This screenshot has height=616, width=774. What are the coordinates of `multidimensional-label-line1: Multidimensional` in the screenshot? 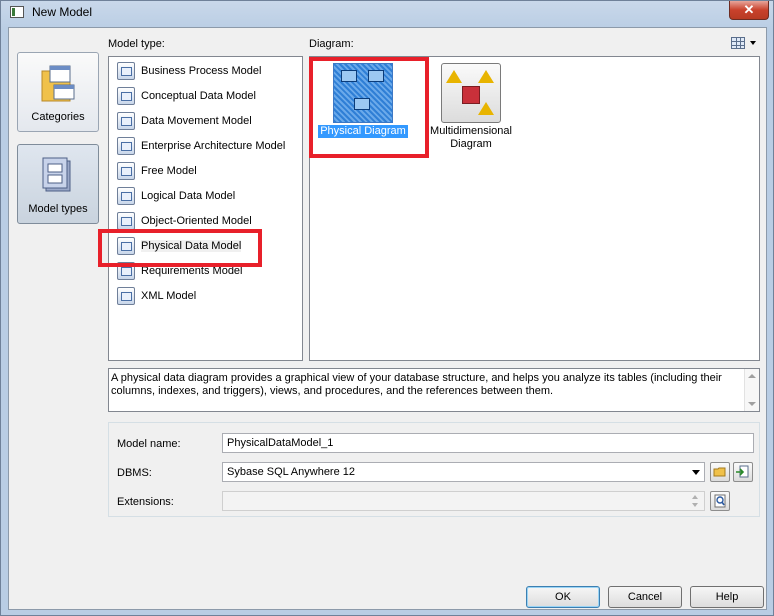 It's located at (471, 131).